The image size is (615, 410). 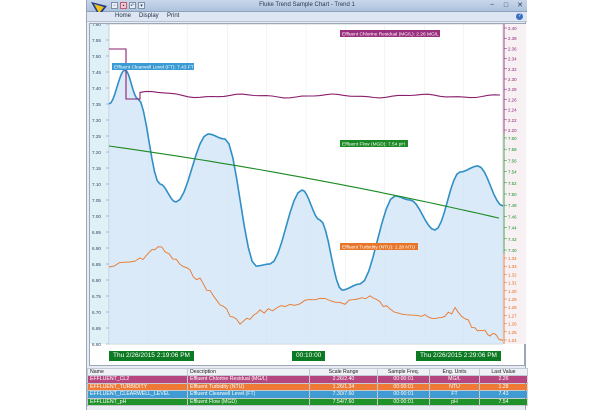 I want to click on right-axis-tick-label: 1.34, so click(x=512, y=258).